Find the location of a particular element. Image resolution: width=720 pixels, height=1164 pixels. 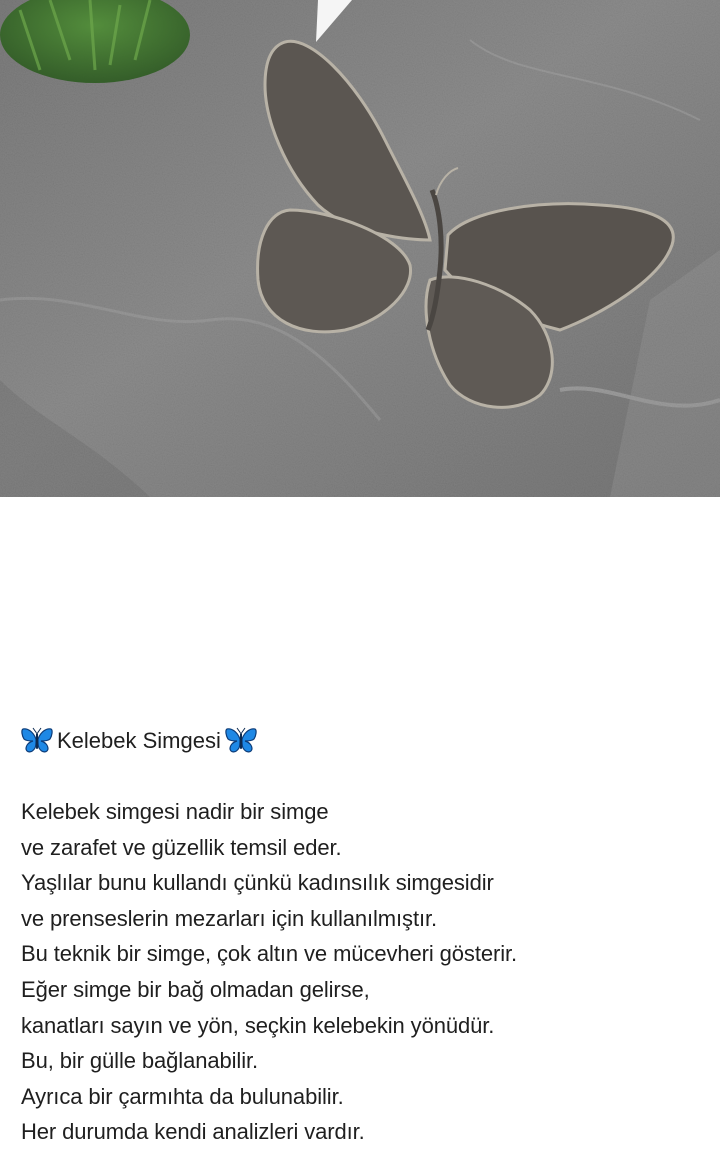

post-line: Her durumda kendi analizleri vardır. is located at coordinates (193, 1132).